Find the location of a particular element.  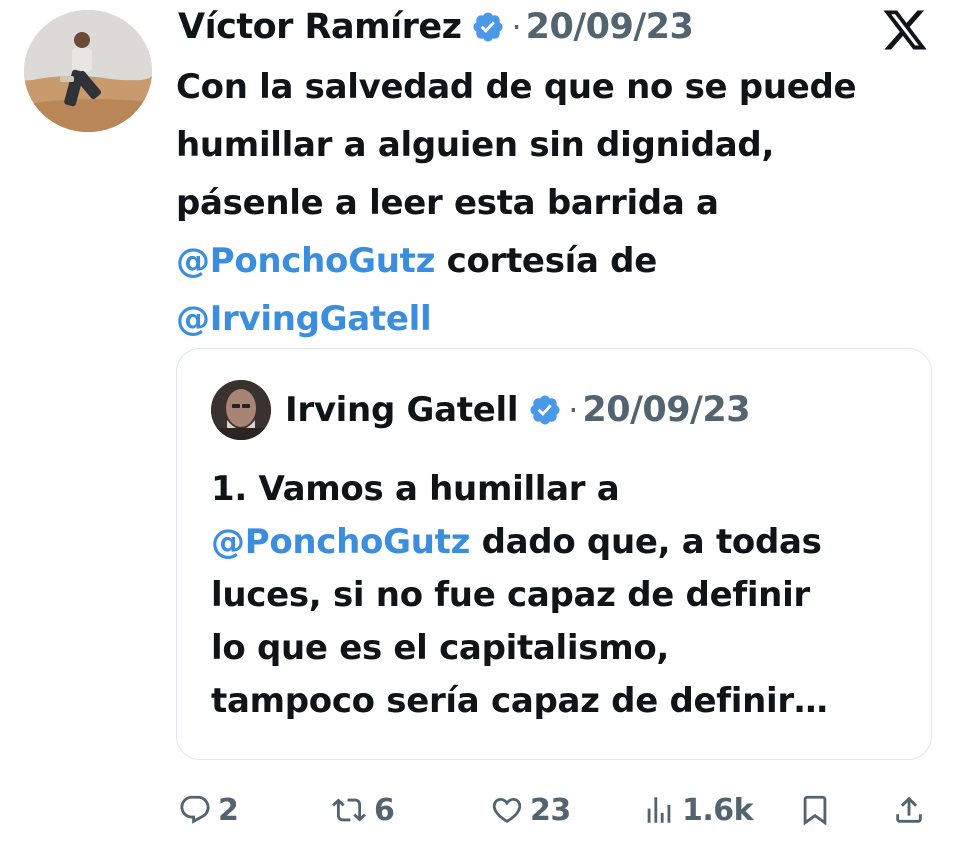

text-line: humillar a alguien sin dignidad, is located at coordinates (551, 145).